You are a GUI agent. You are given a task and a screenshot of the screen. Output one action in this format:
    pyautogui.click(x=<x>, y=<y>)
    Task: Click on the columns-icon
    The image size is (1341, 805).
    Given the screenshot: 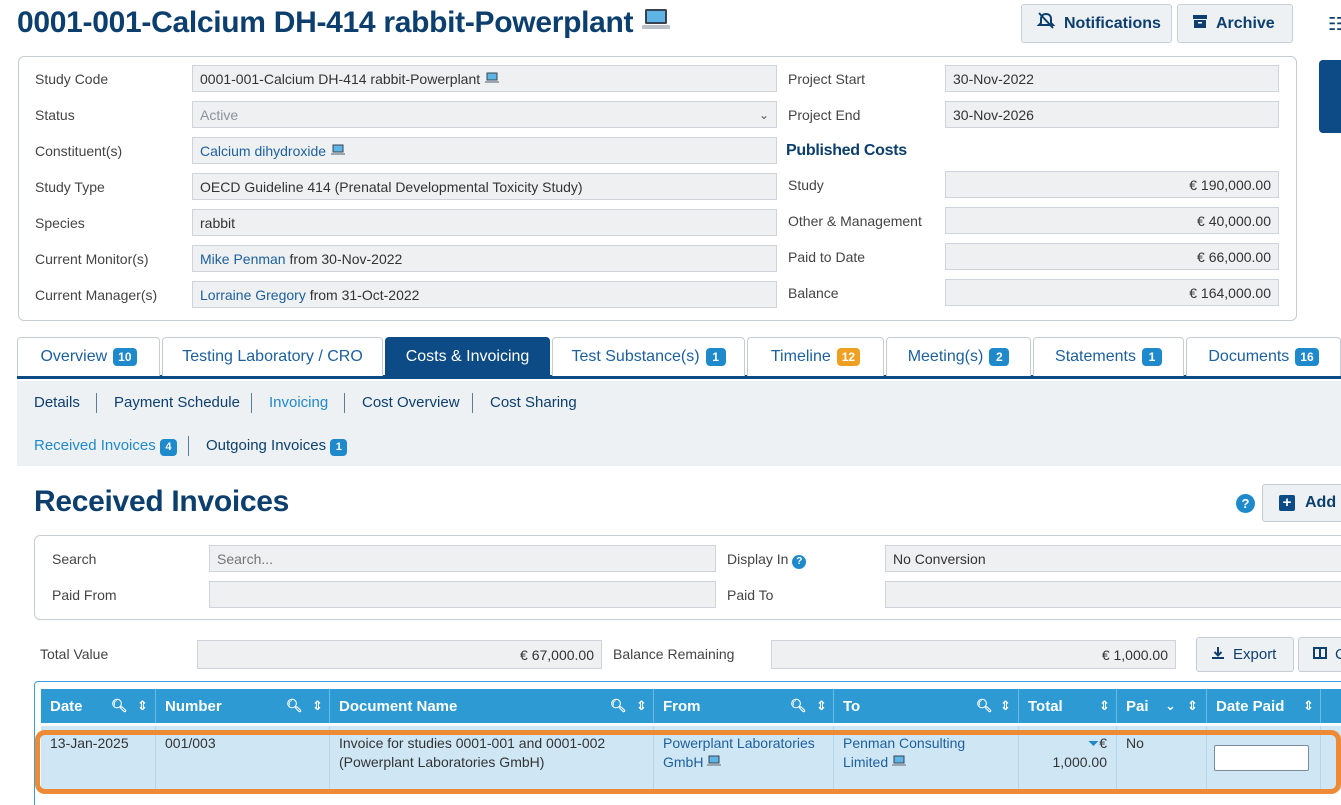 What is the action you would take?
    pyautogui.click(x=1320, y=655)
    